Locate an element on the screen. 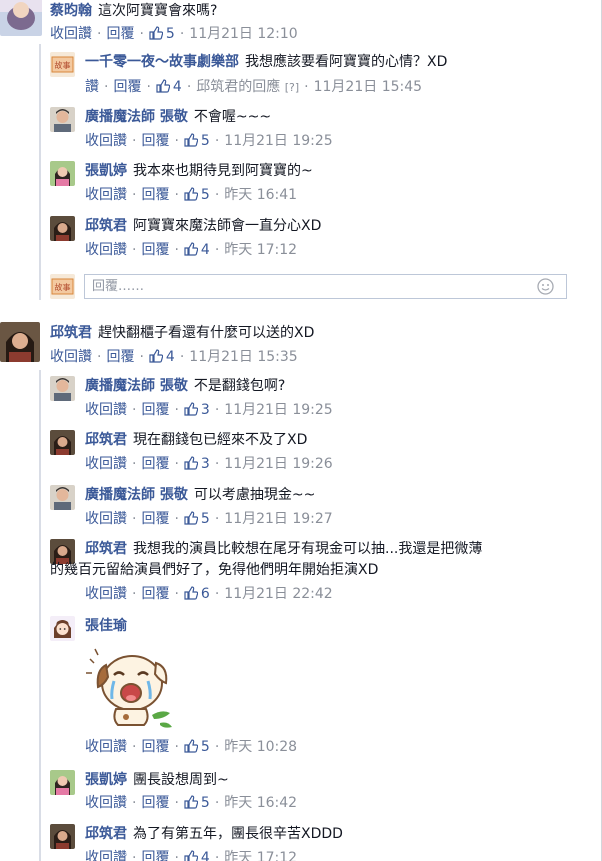  like-link: 讚 is located at coordinates (92, 87).